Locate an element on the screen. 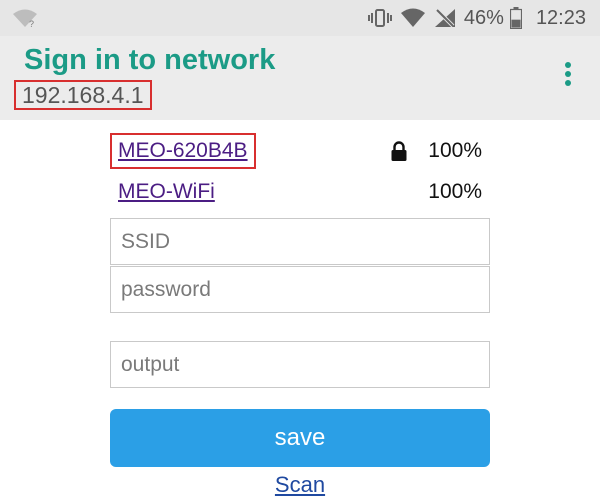  lock-icon is located at coordinates (399, 151).